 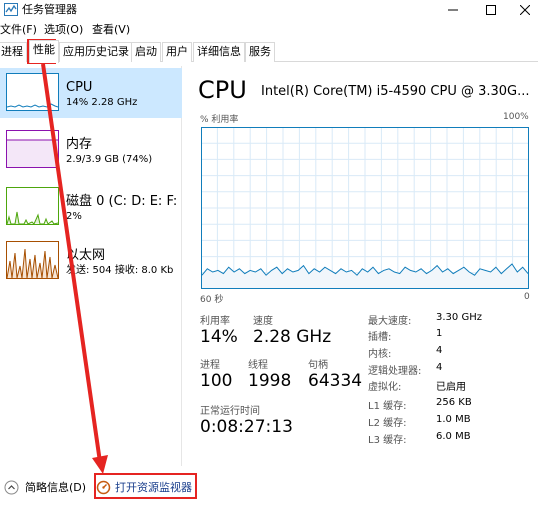 I want to click on minimize-button, so click(x=453, y=10).